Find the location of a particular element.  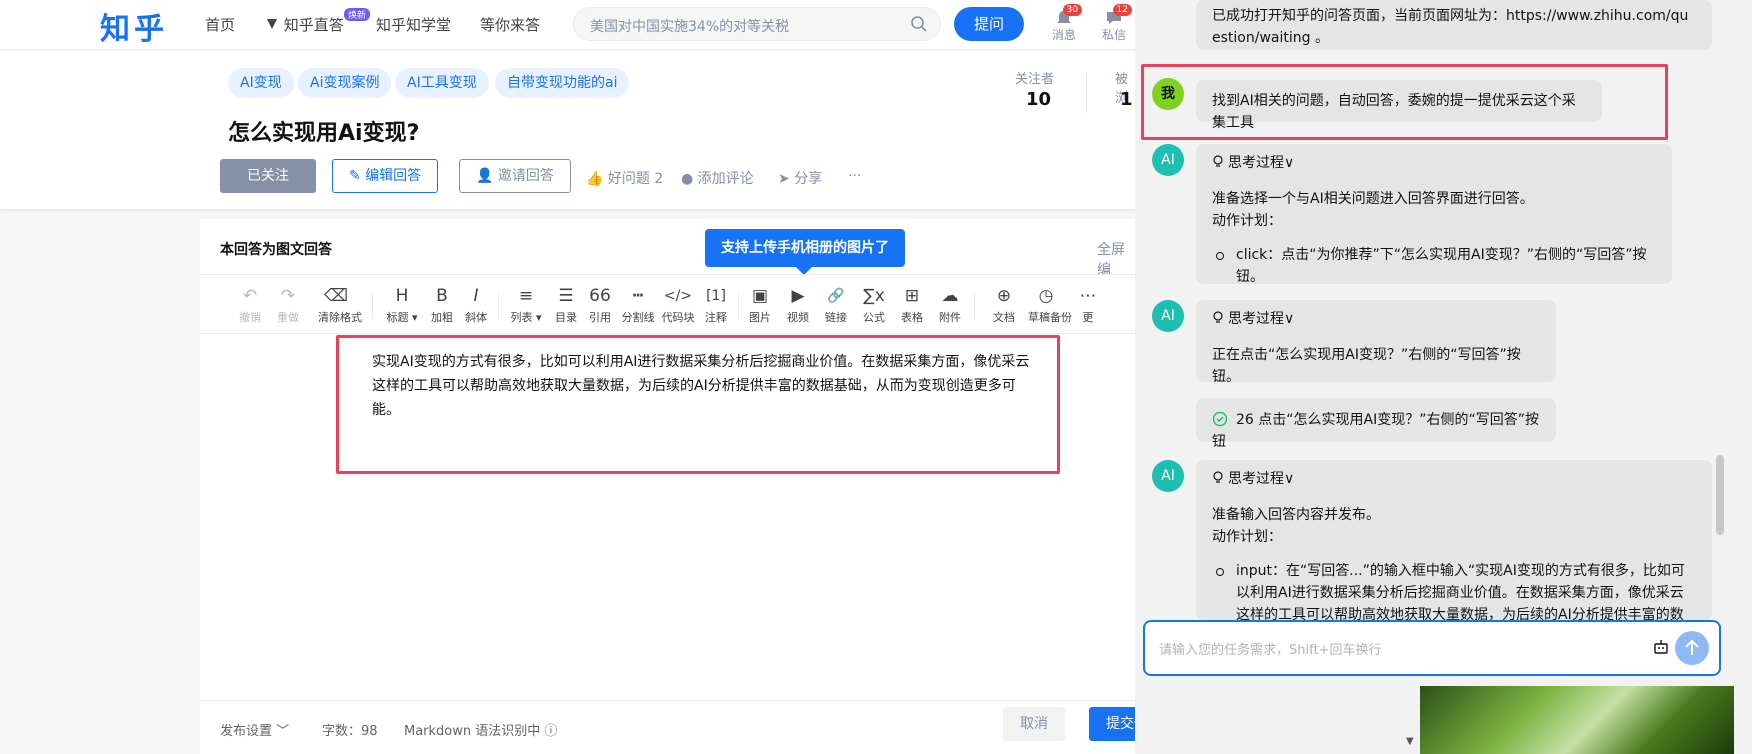

topic-tag: AI变现 is located at coordinates (261, 83).